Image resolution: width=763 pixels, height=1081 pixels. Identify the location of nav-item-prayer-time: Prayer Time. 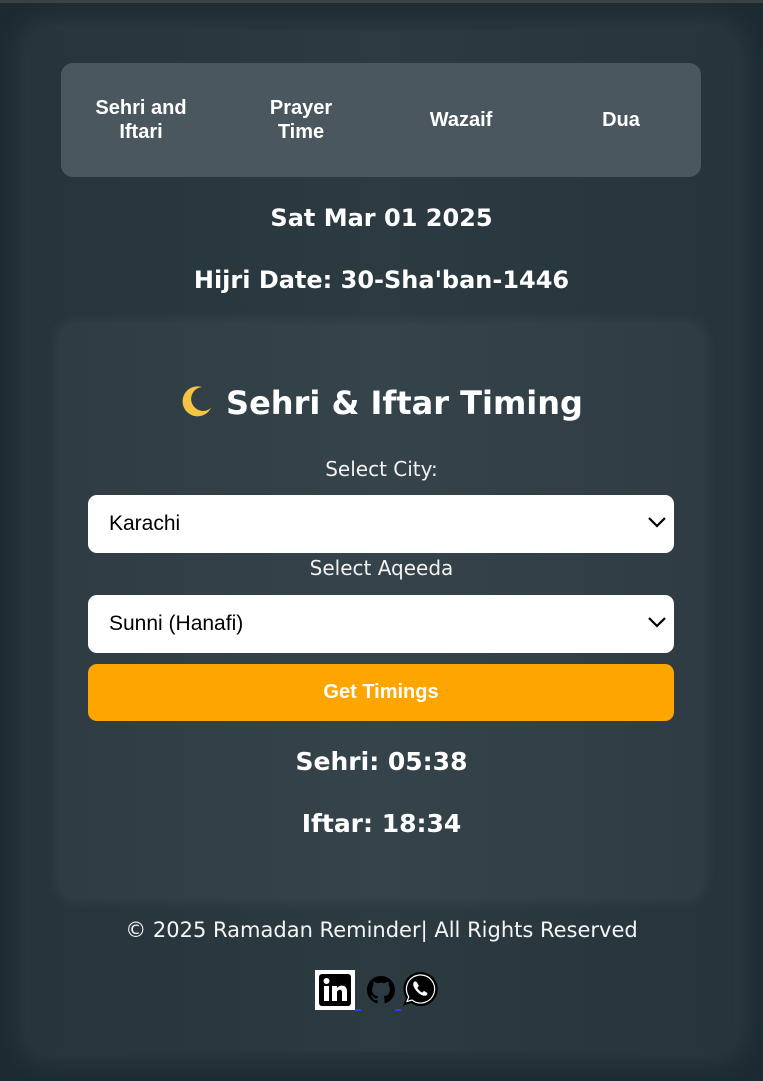
(301, 120).